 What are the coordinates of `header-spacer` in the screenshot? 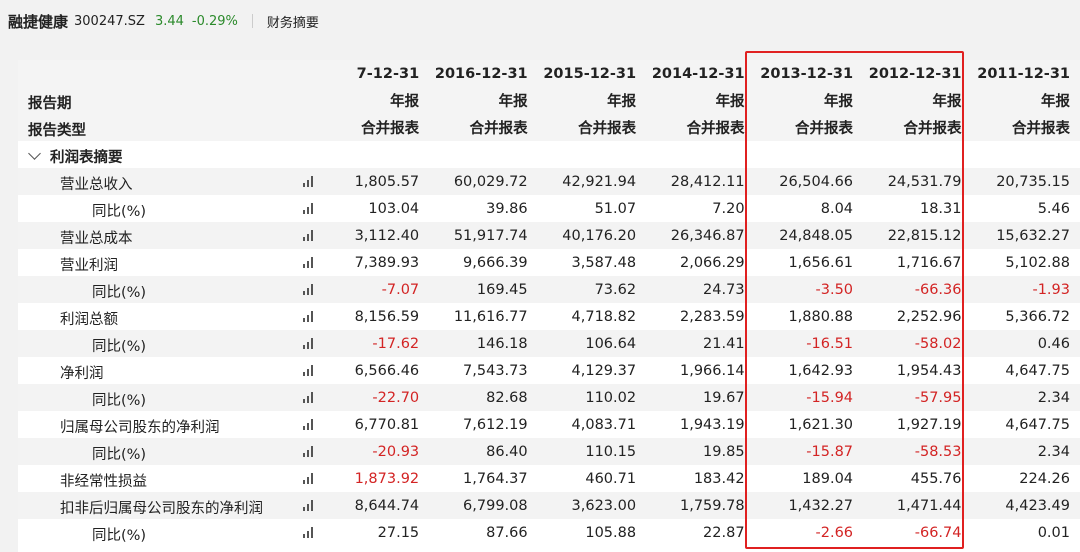 It's located at (310, 100).